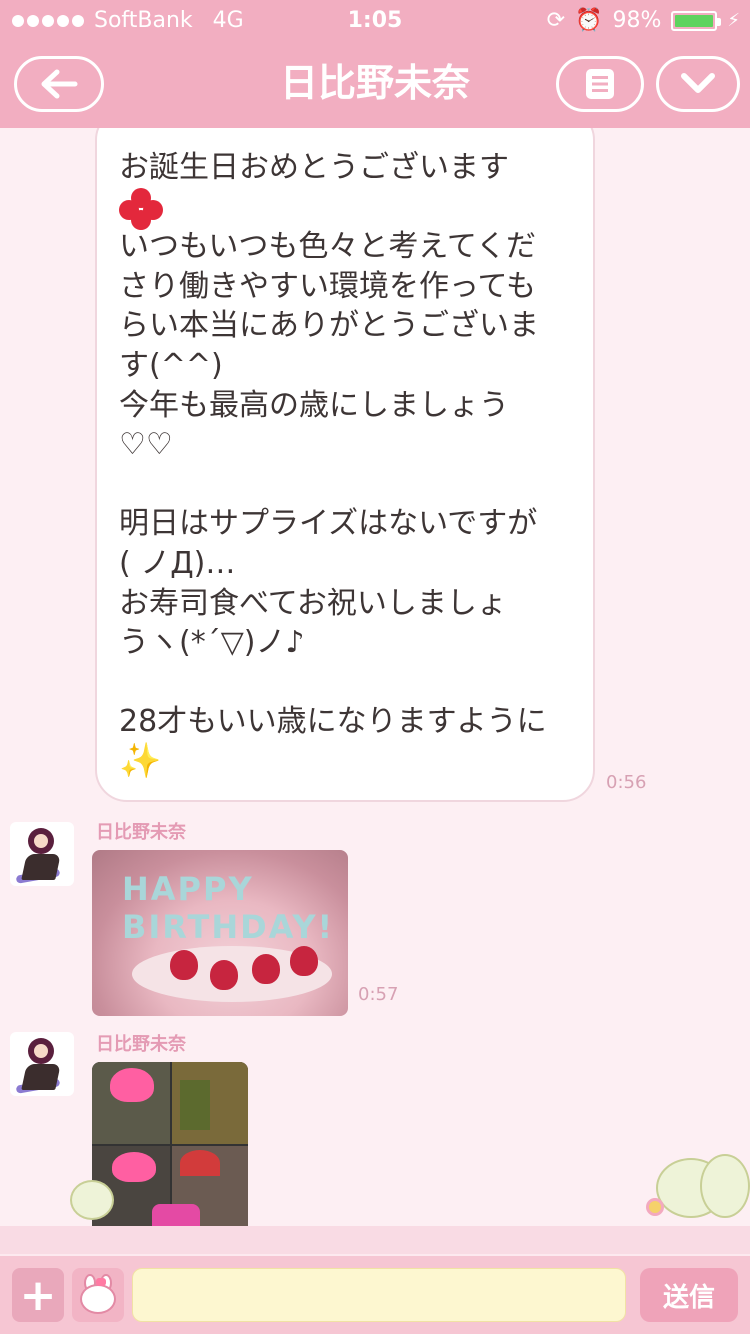 Image resolution: width=750 pixels, height=1334 pixels. What do you see at coordinates (375, 1240) in the screenshot?
I see `ground-decoration` at bounding box center [375, 1240].